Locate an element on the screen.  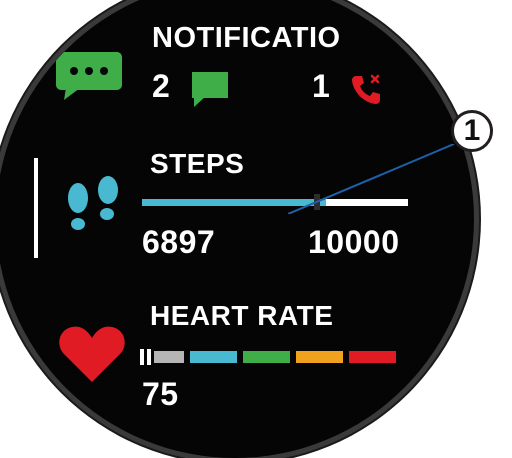
heart-rate-zones is located at coordinates (271, 356).